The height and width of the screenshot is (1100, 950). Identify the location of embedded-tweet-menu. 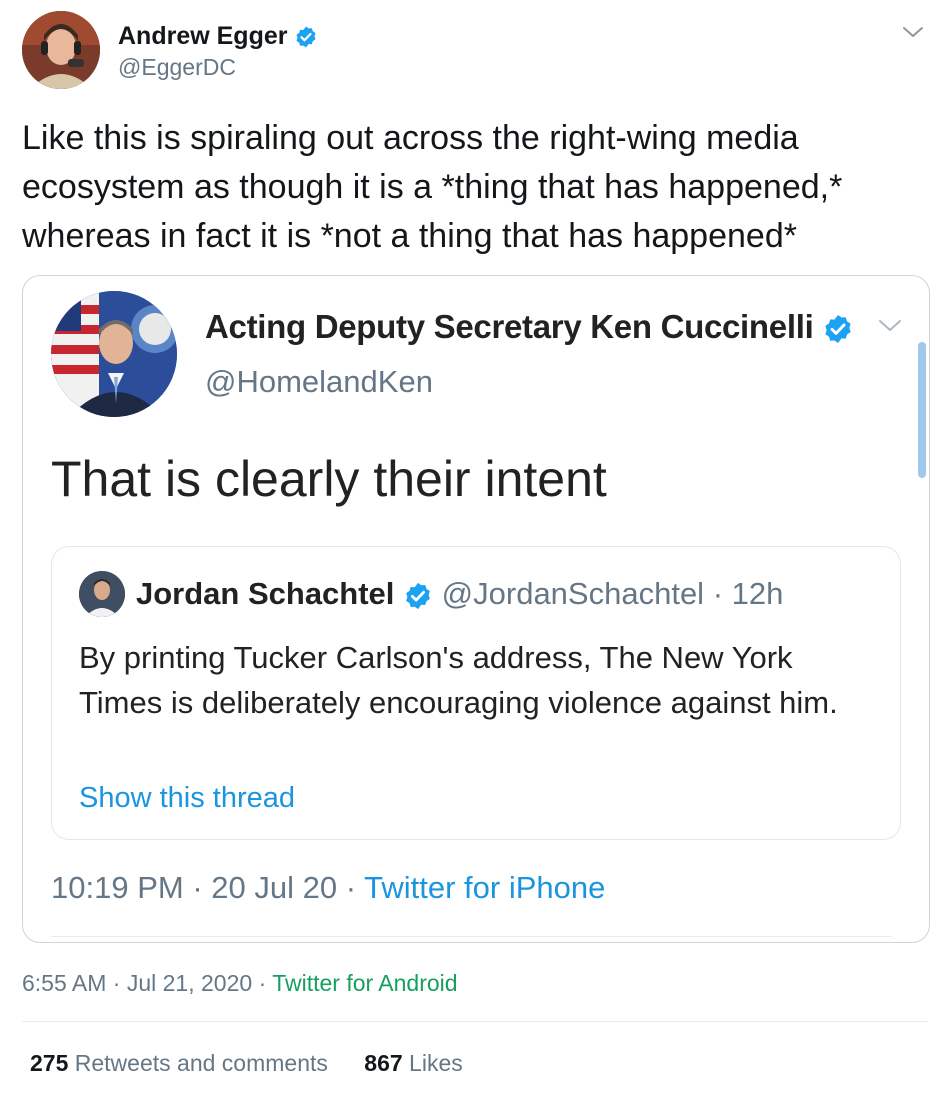
(890, 325).